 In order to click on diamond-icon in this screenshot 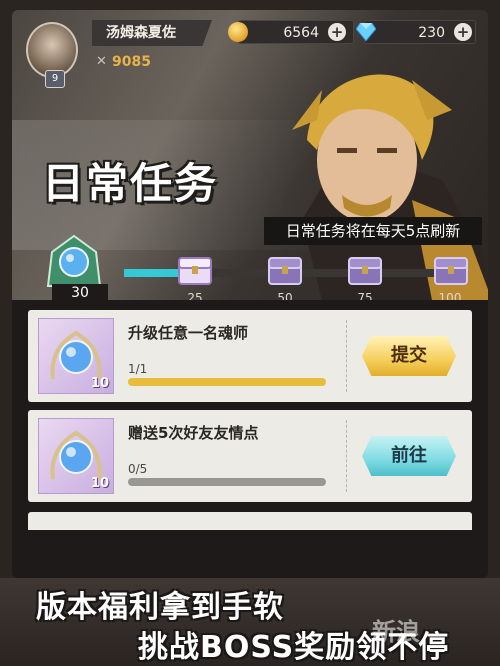, I will do `click(366, 32)`.